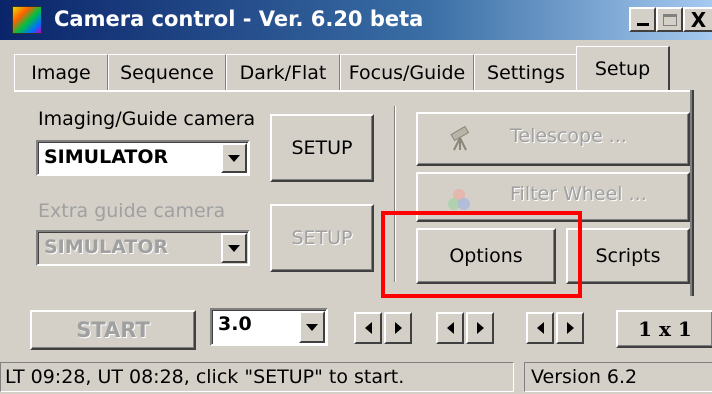 The height and width of the screenshot is (394, 712). I want to click on minimize-button, so click(642, 19).